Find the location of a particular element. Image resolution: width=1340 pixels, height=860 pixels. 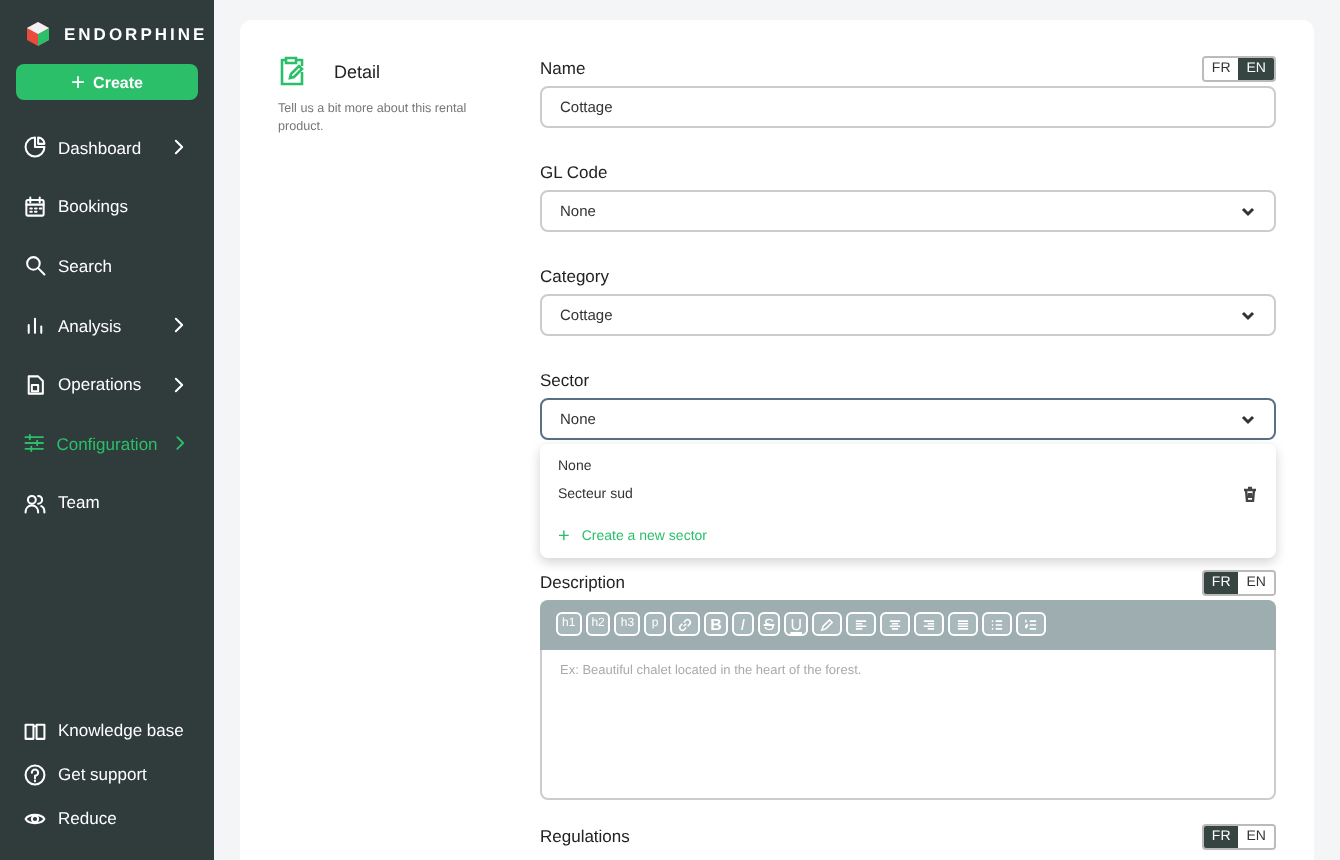

field-label: Category is located at coordinates (574, 276).